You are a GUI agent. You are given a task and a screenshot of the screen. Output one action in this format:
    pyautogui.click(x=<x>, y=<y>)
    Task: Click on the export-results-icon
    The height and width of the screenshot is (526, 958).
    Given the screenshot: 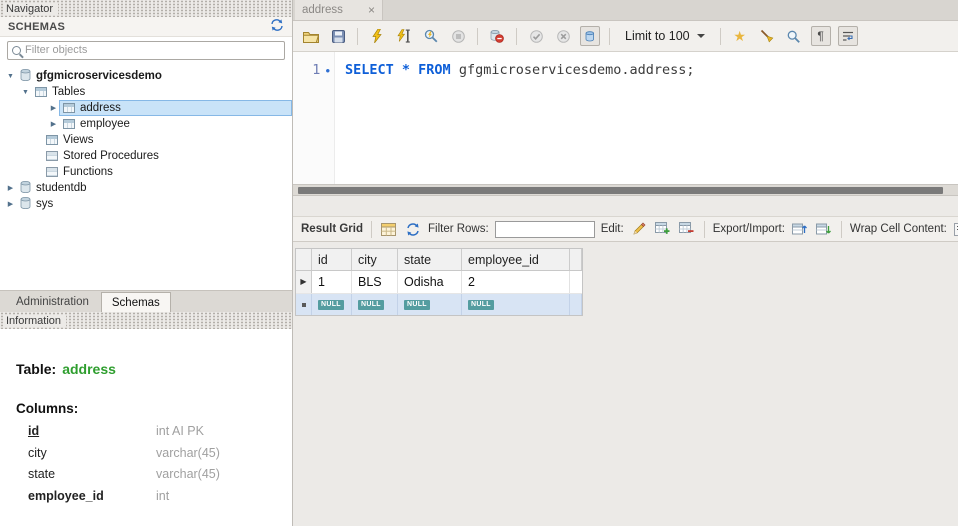 What is the action you would take?
    pyautogui.click(x=800, y=229)
    